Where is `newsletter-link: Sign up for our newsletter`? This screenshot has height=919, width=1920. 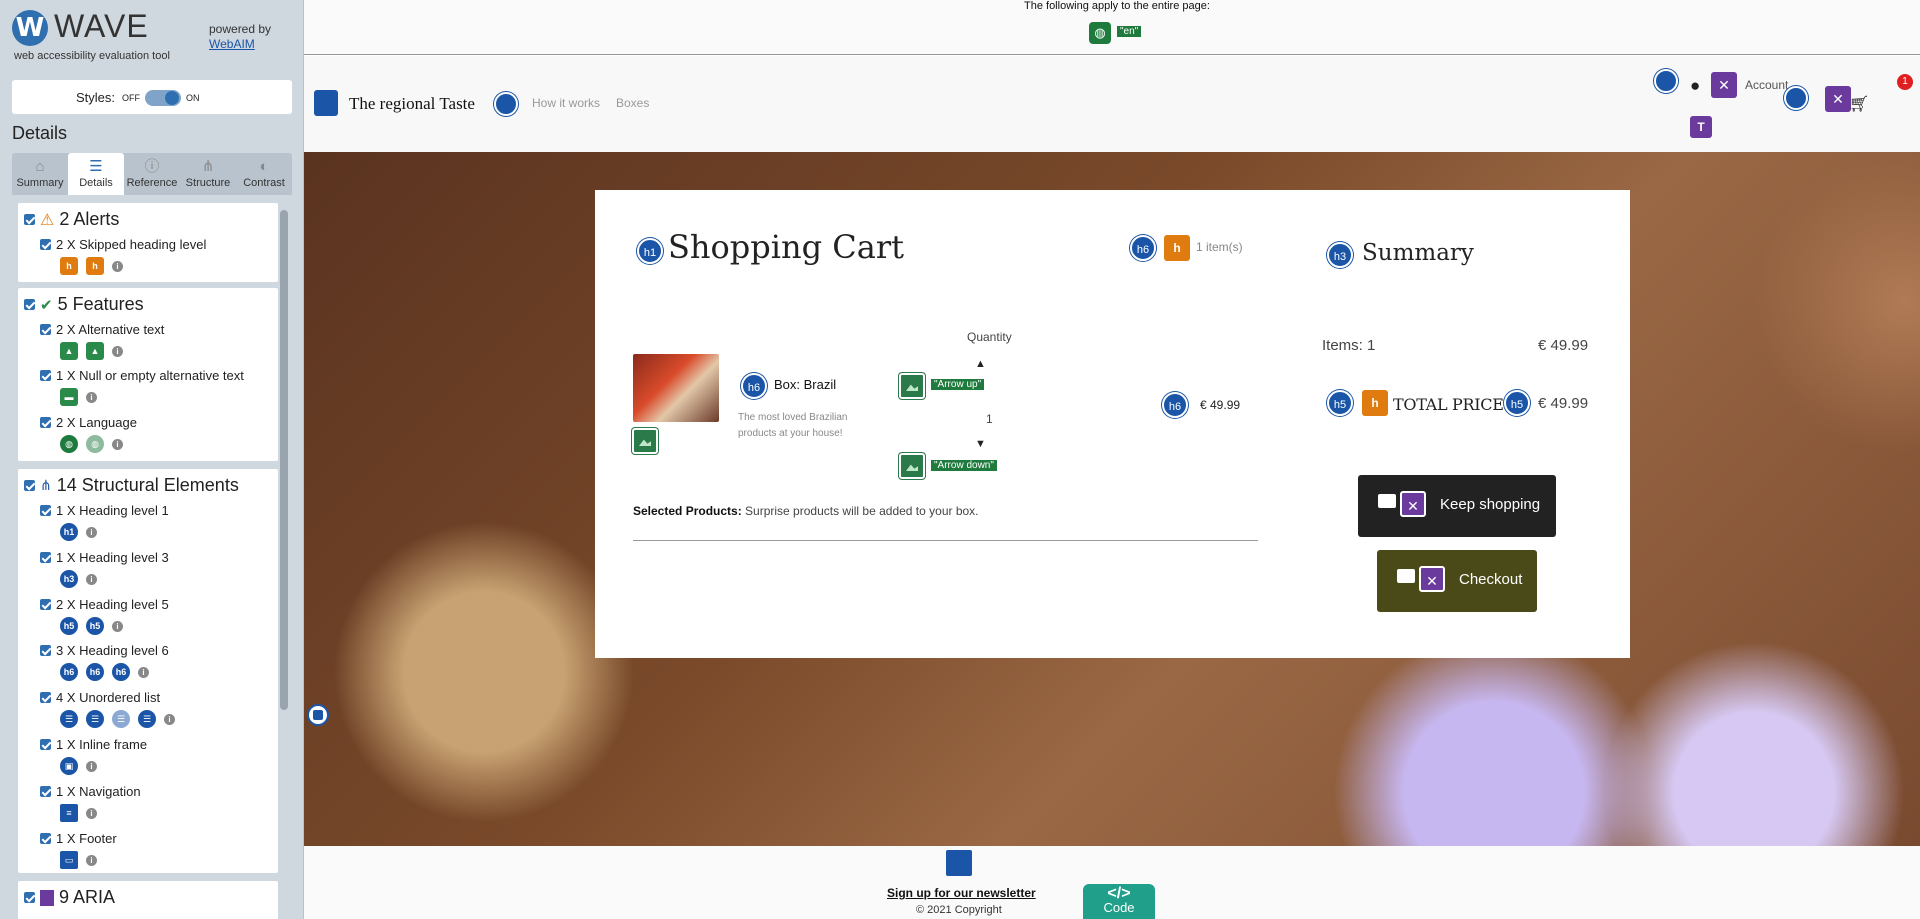 newsletter-link: Sign up for our newsletter is located at coordinates (961, 893).